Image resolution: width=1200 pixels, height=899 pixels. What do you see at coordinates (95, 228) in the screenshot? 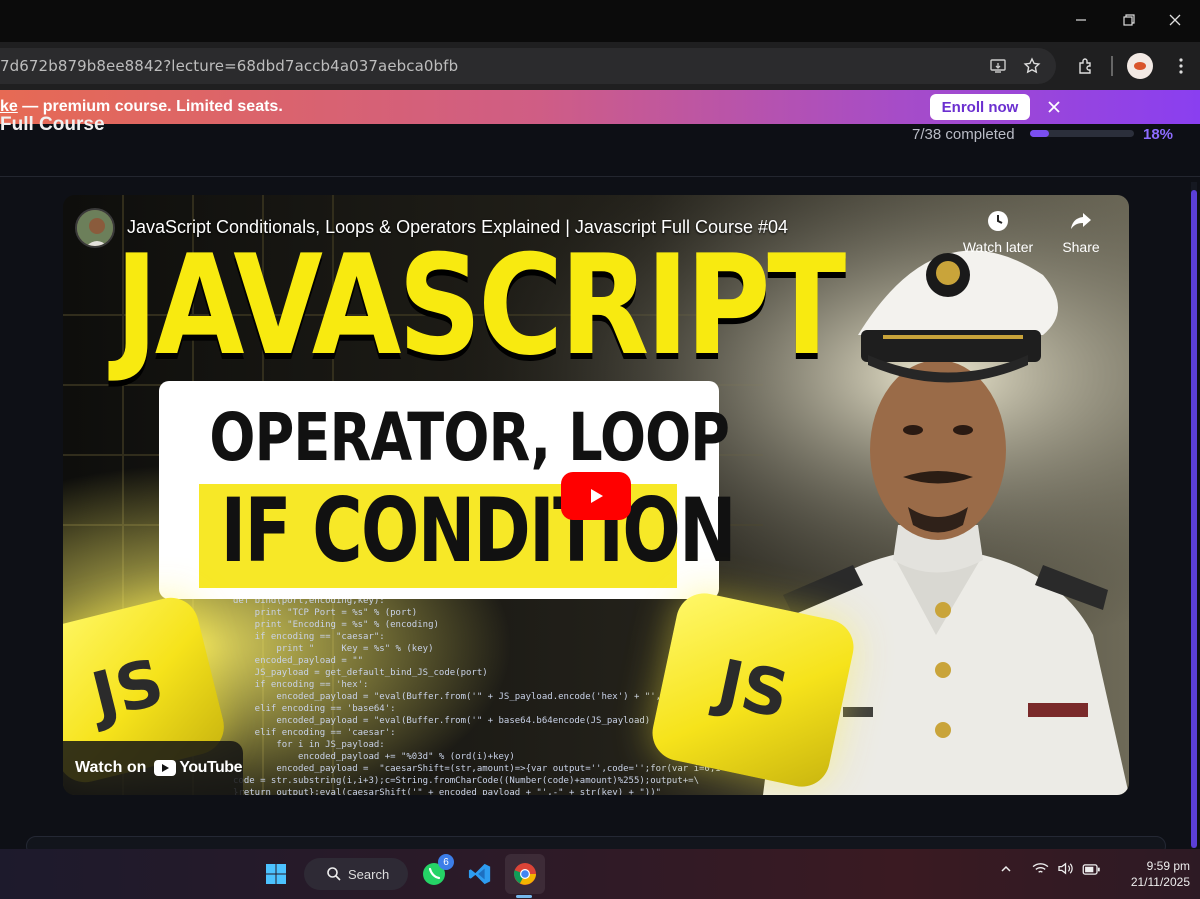
I see `channel-avatar` at bounding box center [95, 228].